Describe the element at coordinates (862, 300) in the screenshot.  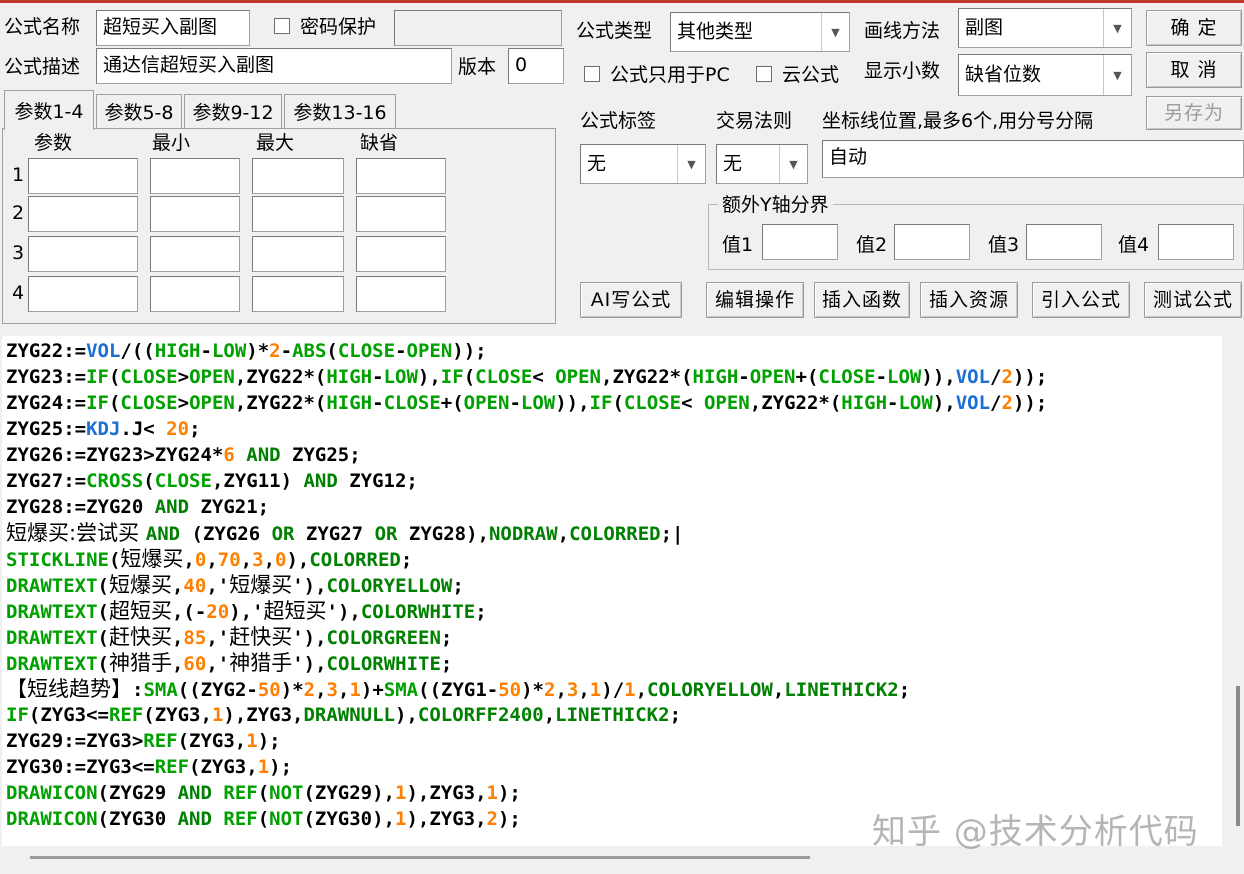
I see `insert-function-button: 插入函数` at that location.